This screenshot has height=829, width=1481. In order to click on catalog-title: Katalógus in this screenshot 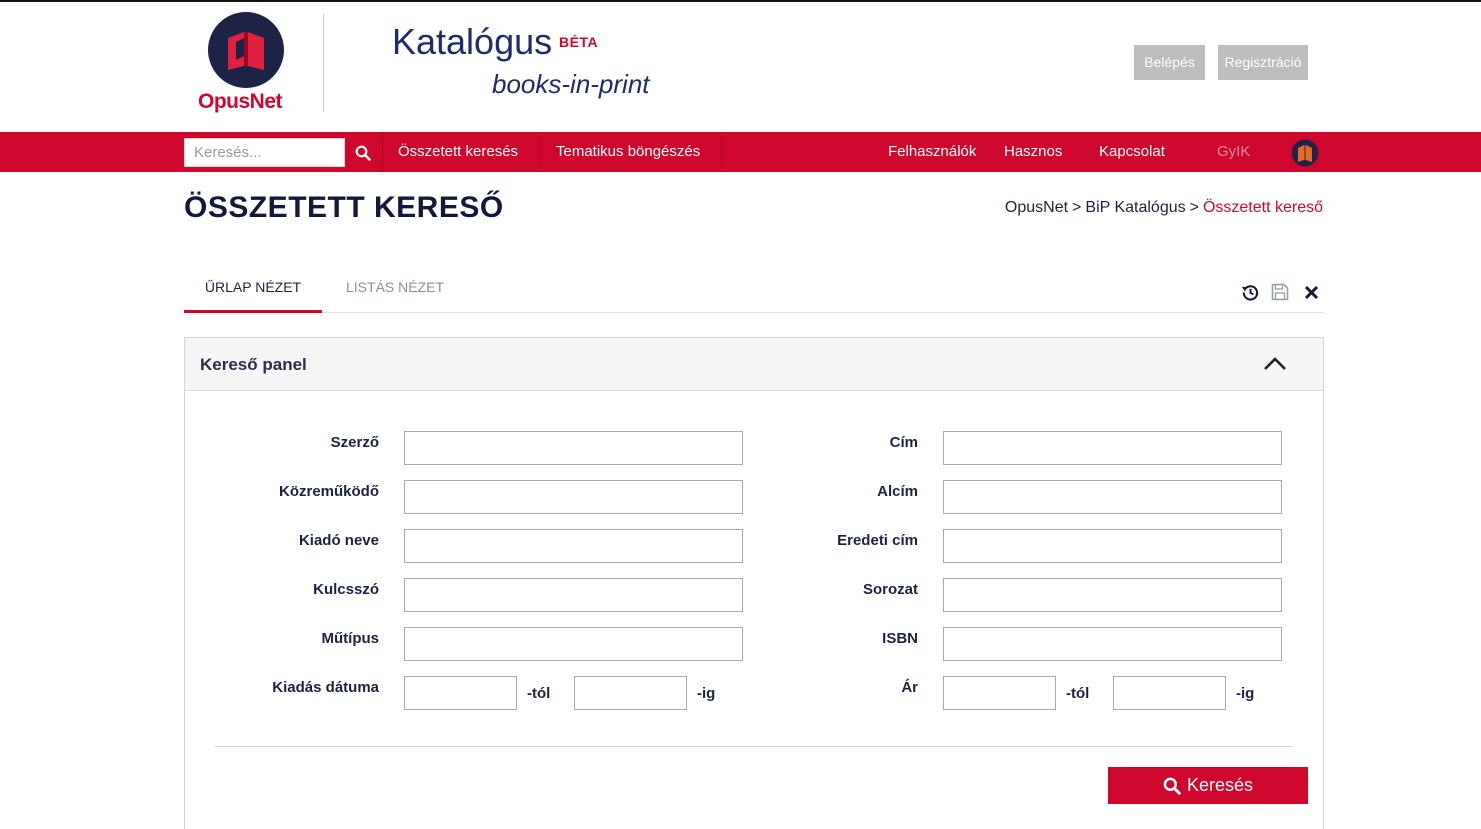, I will do `click(472, 41)`.